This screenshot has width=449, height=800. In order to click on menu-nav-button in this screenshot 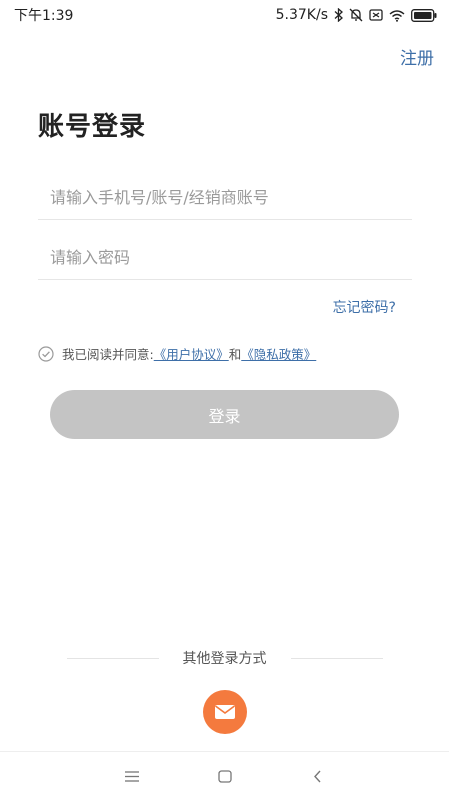, I will do `click(132, 776)`.